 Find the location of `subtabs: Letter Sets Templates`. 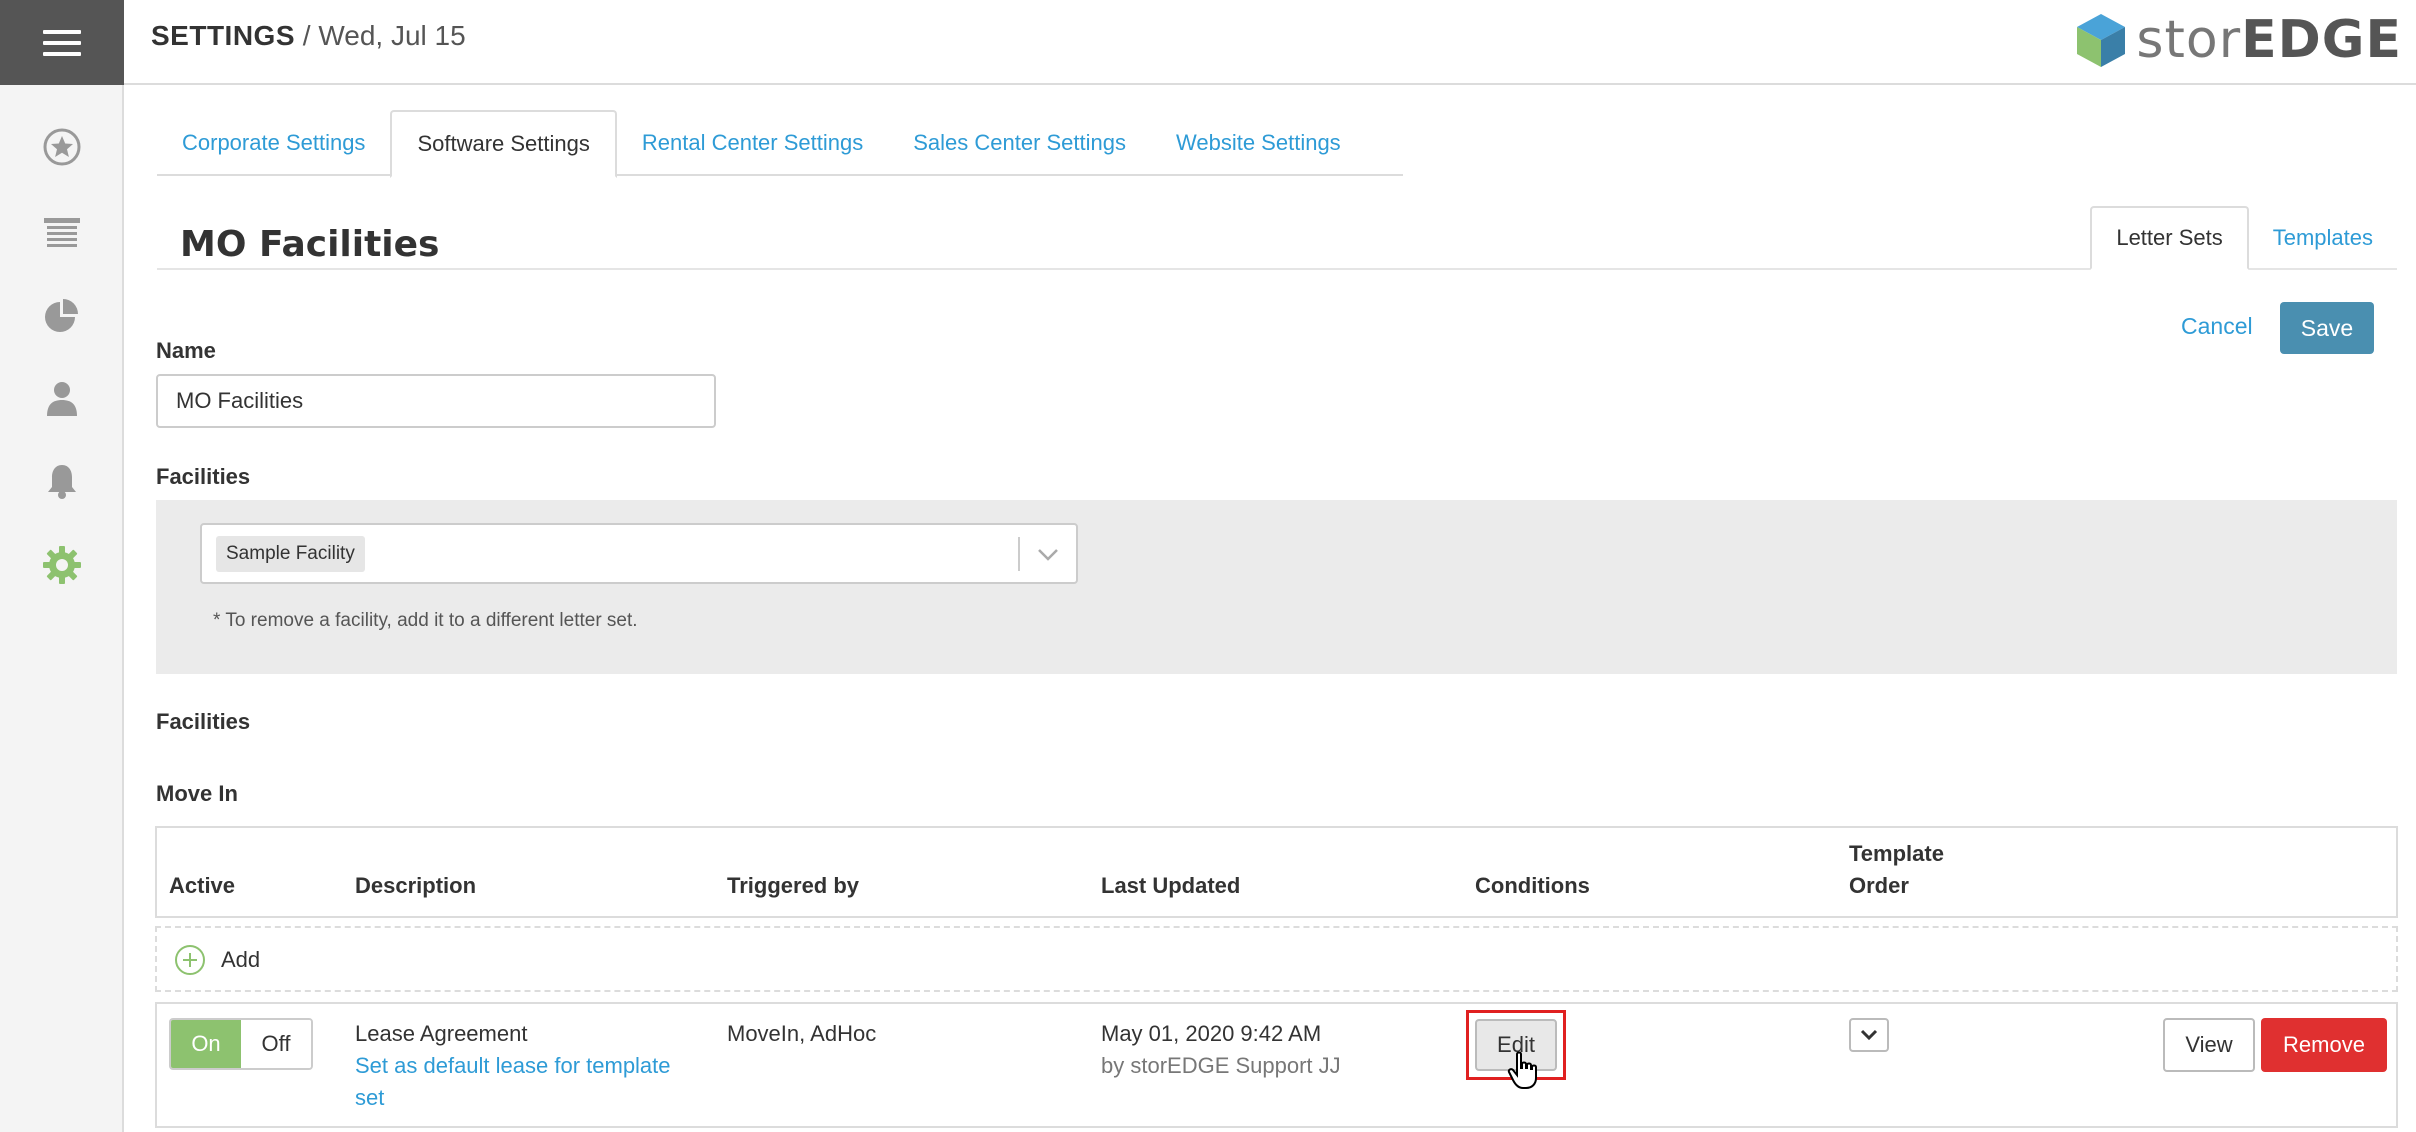

subtabs: Letter Sets Templates is located at coordinates (2243, 238).